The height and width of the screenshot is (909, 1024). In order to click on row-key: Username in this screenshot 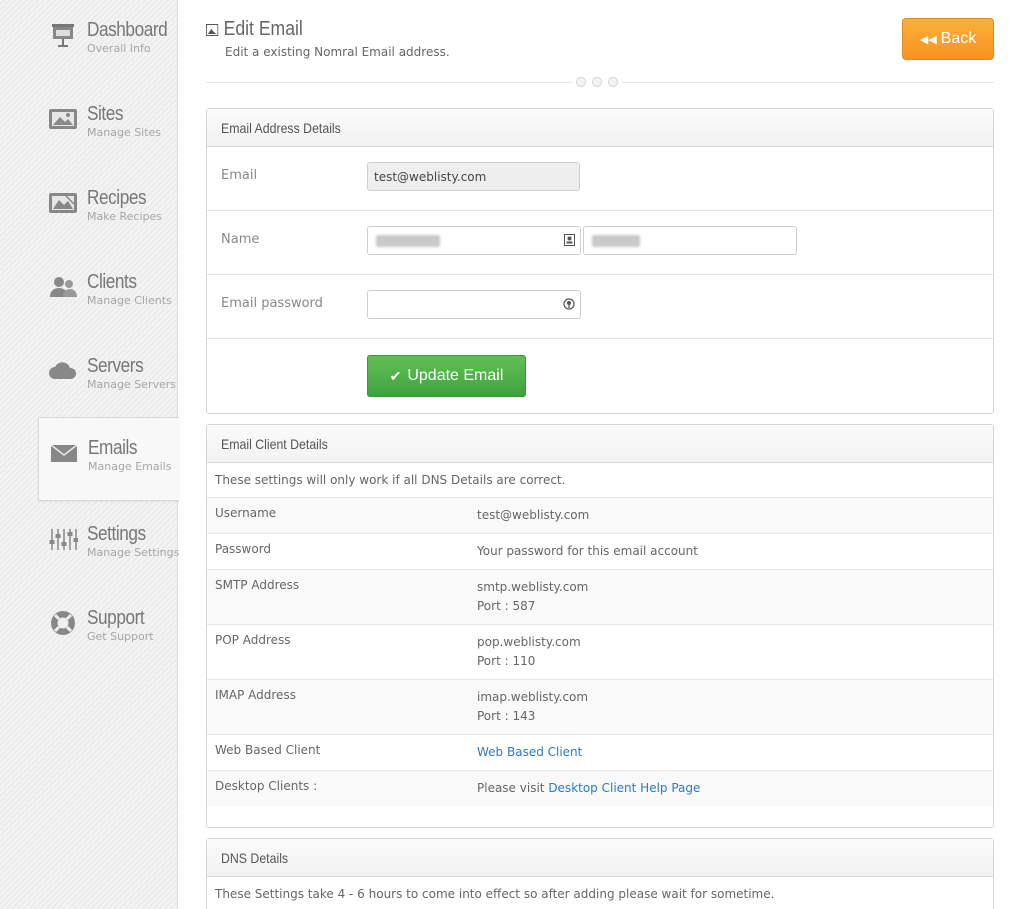, I will do `click(246, 513)`.